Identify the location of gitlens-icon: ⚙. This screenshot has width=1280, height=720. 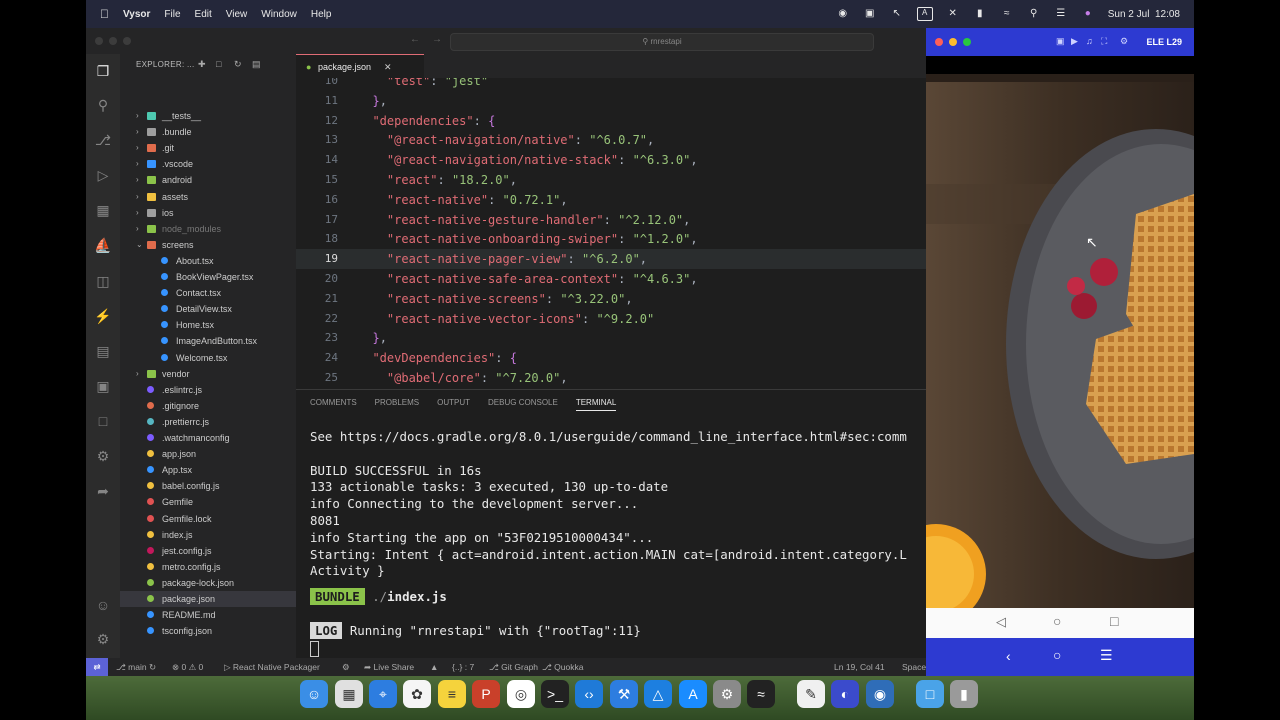
(103, 456).